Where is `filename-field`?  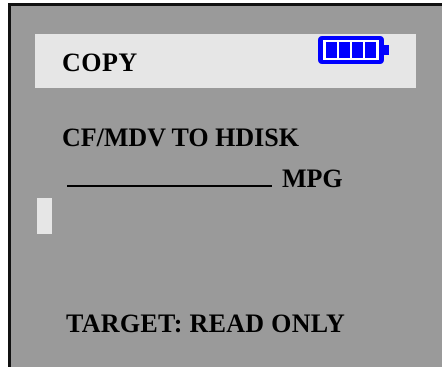 filename-field is located at coordinates (169, 174).